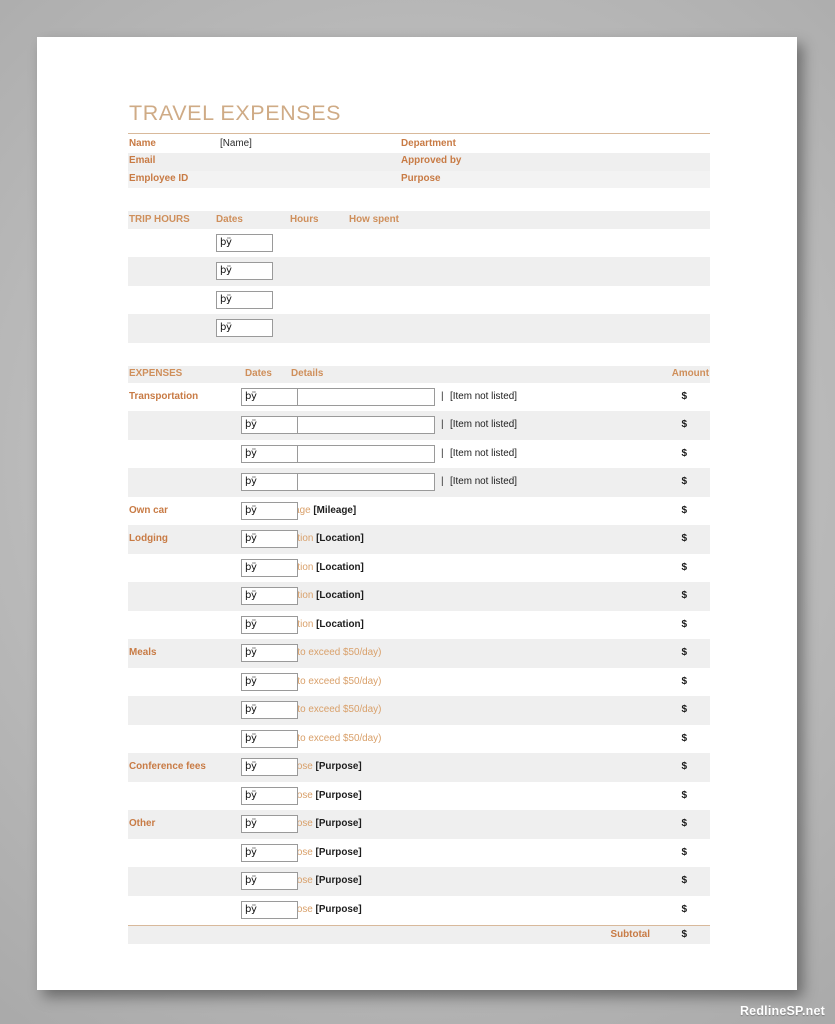  I want to click on expense-hint-placeholder: [Mileage], so click(335, 510).